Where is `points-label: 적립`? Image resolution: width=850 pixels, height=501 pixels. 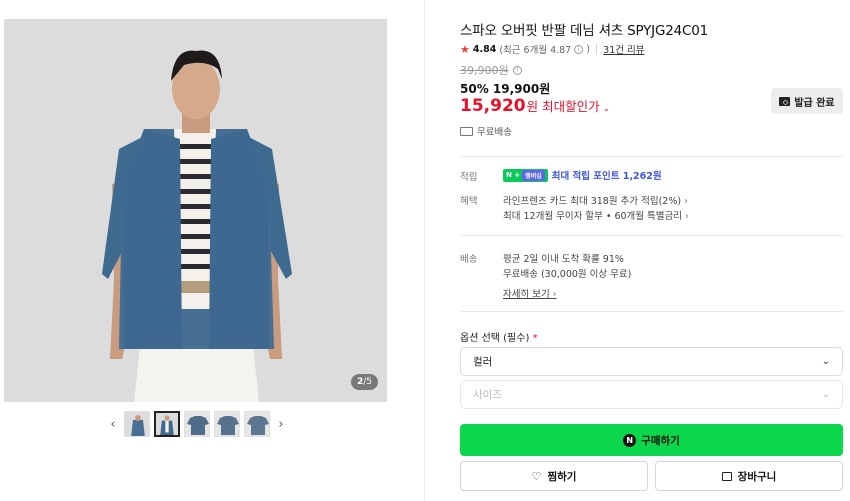
points-label: 적립 is located at coordinates (469, 177).